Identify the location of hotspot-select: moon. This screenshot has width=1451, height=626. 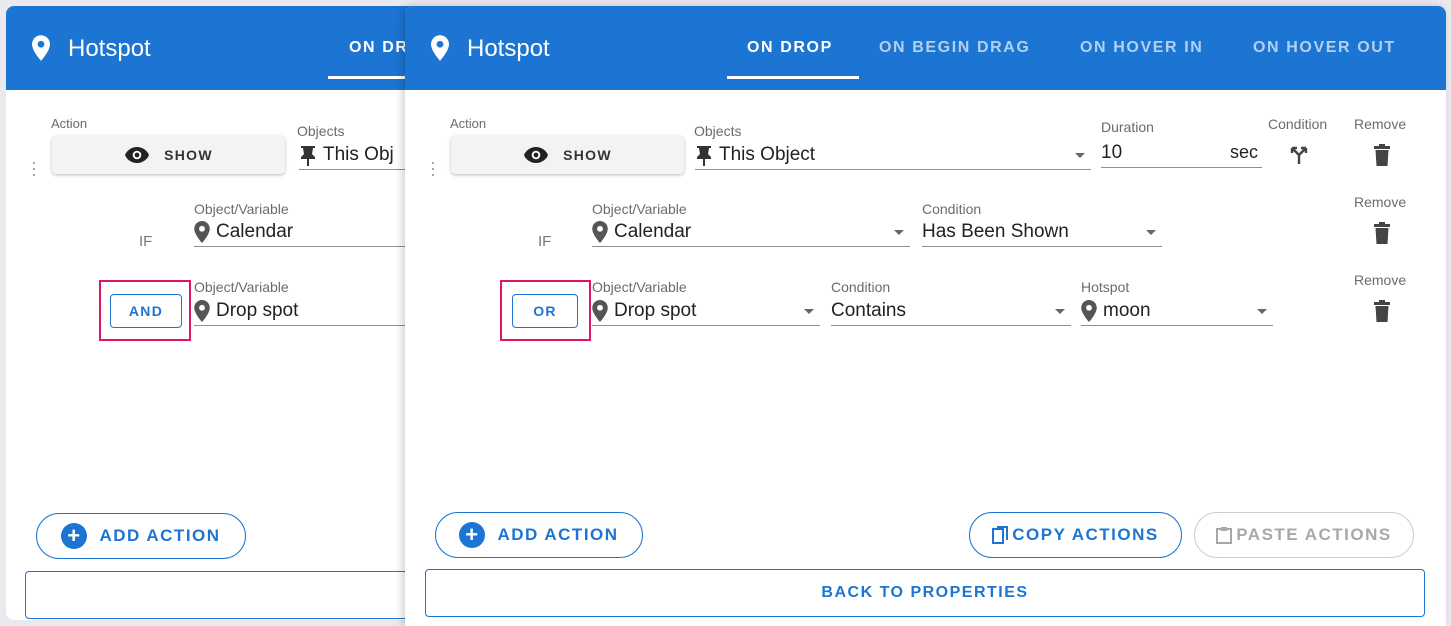
(1177, 311).